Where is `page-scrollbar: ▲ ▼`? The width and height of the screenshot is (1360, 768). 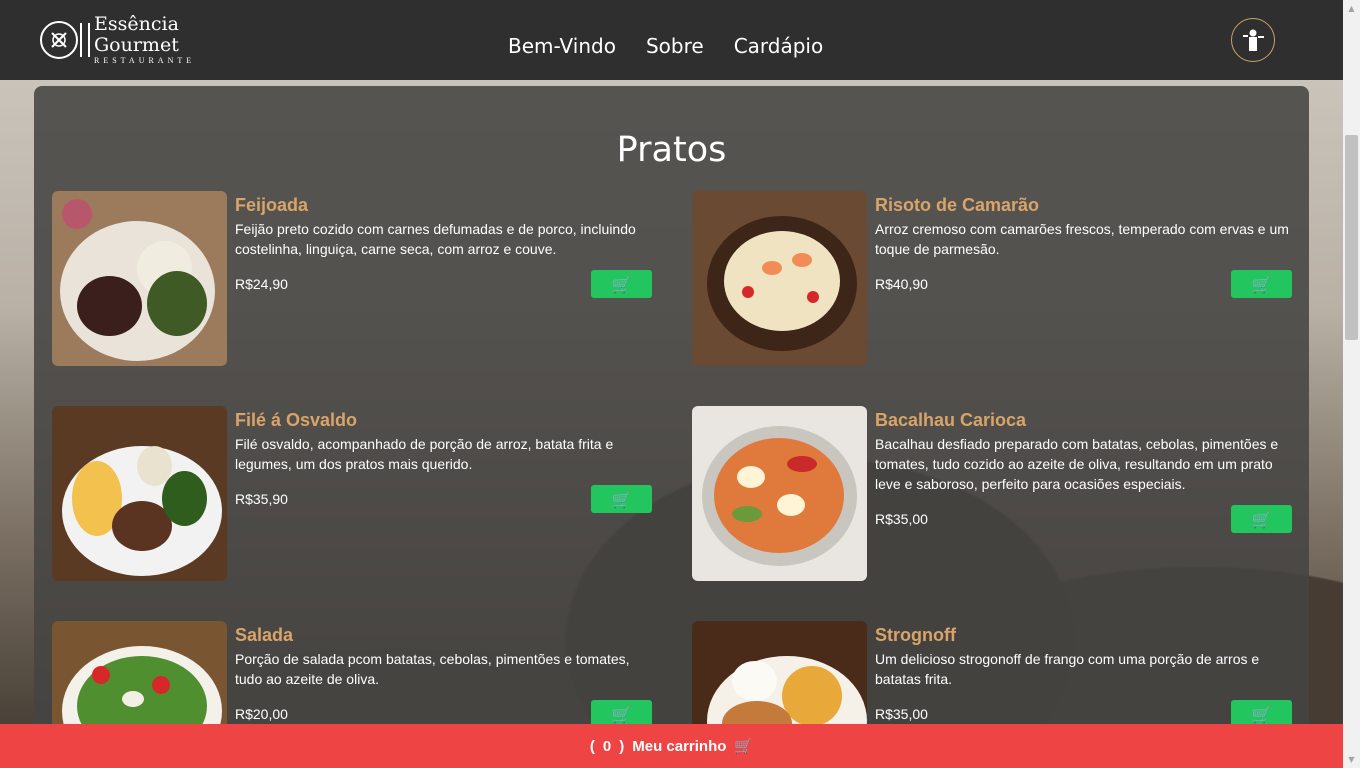
page-scrollbar: ▲ ▼ is located at coordinates (1351, 384).